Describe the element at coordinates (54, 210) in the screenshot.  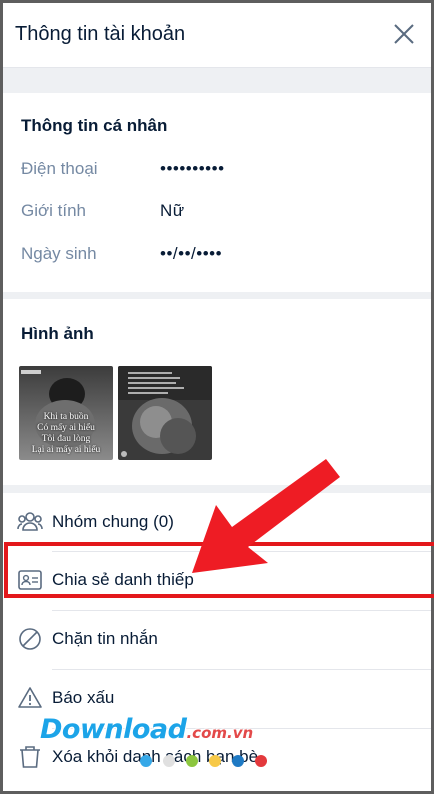
I see `gender-label: Giới tính` at that location.